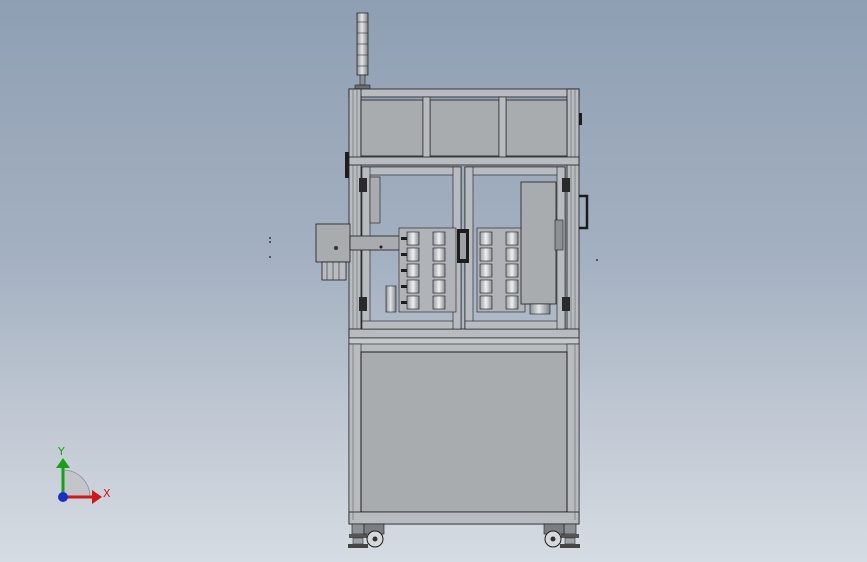 Image resolution: width=867 pixels, height=562 pixels. What do you see at coordinates (464, 535) in the screenshot?
I see `casters` at bounding box center [464, 535].